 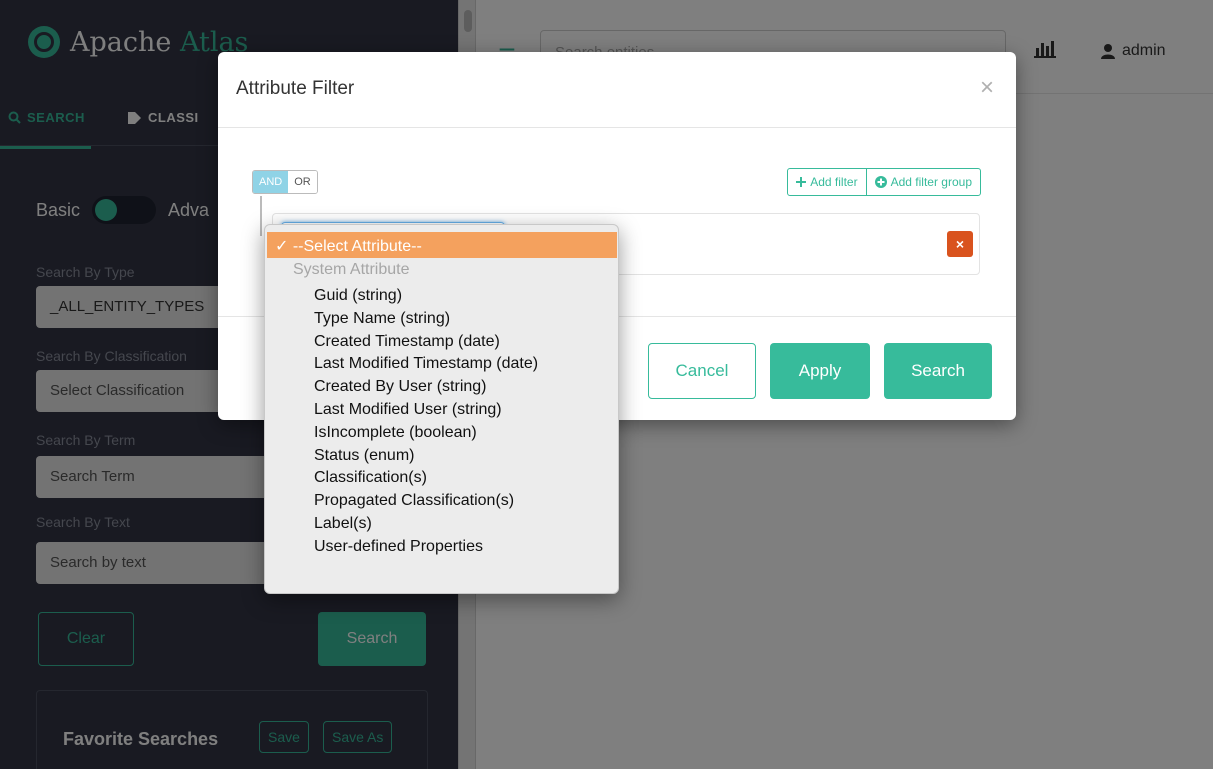 I want to click on cancel-button: Cancel, so click(x=702, y=371).